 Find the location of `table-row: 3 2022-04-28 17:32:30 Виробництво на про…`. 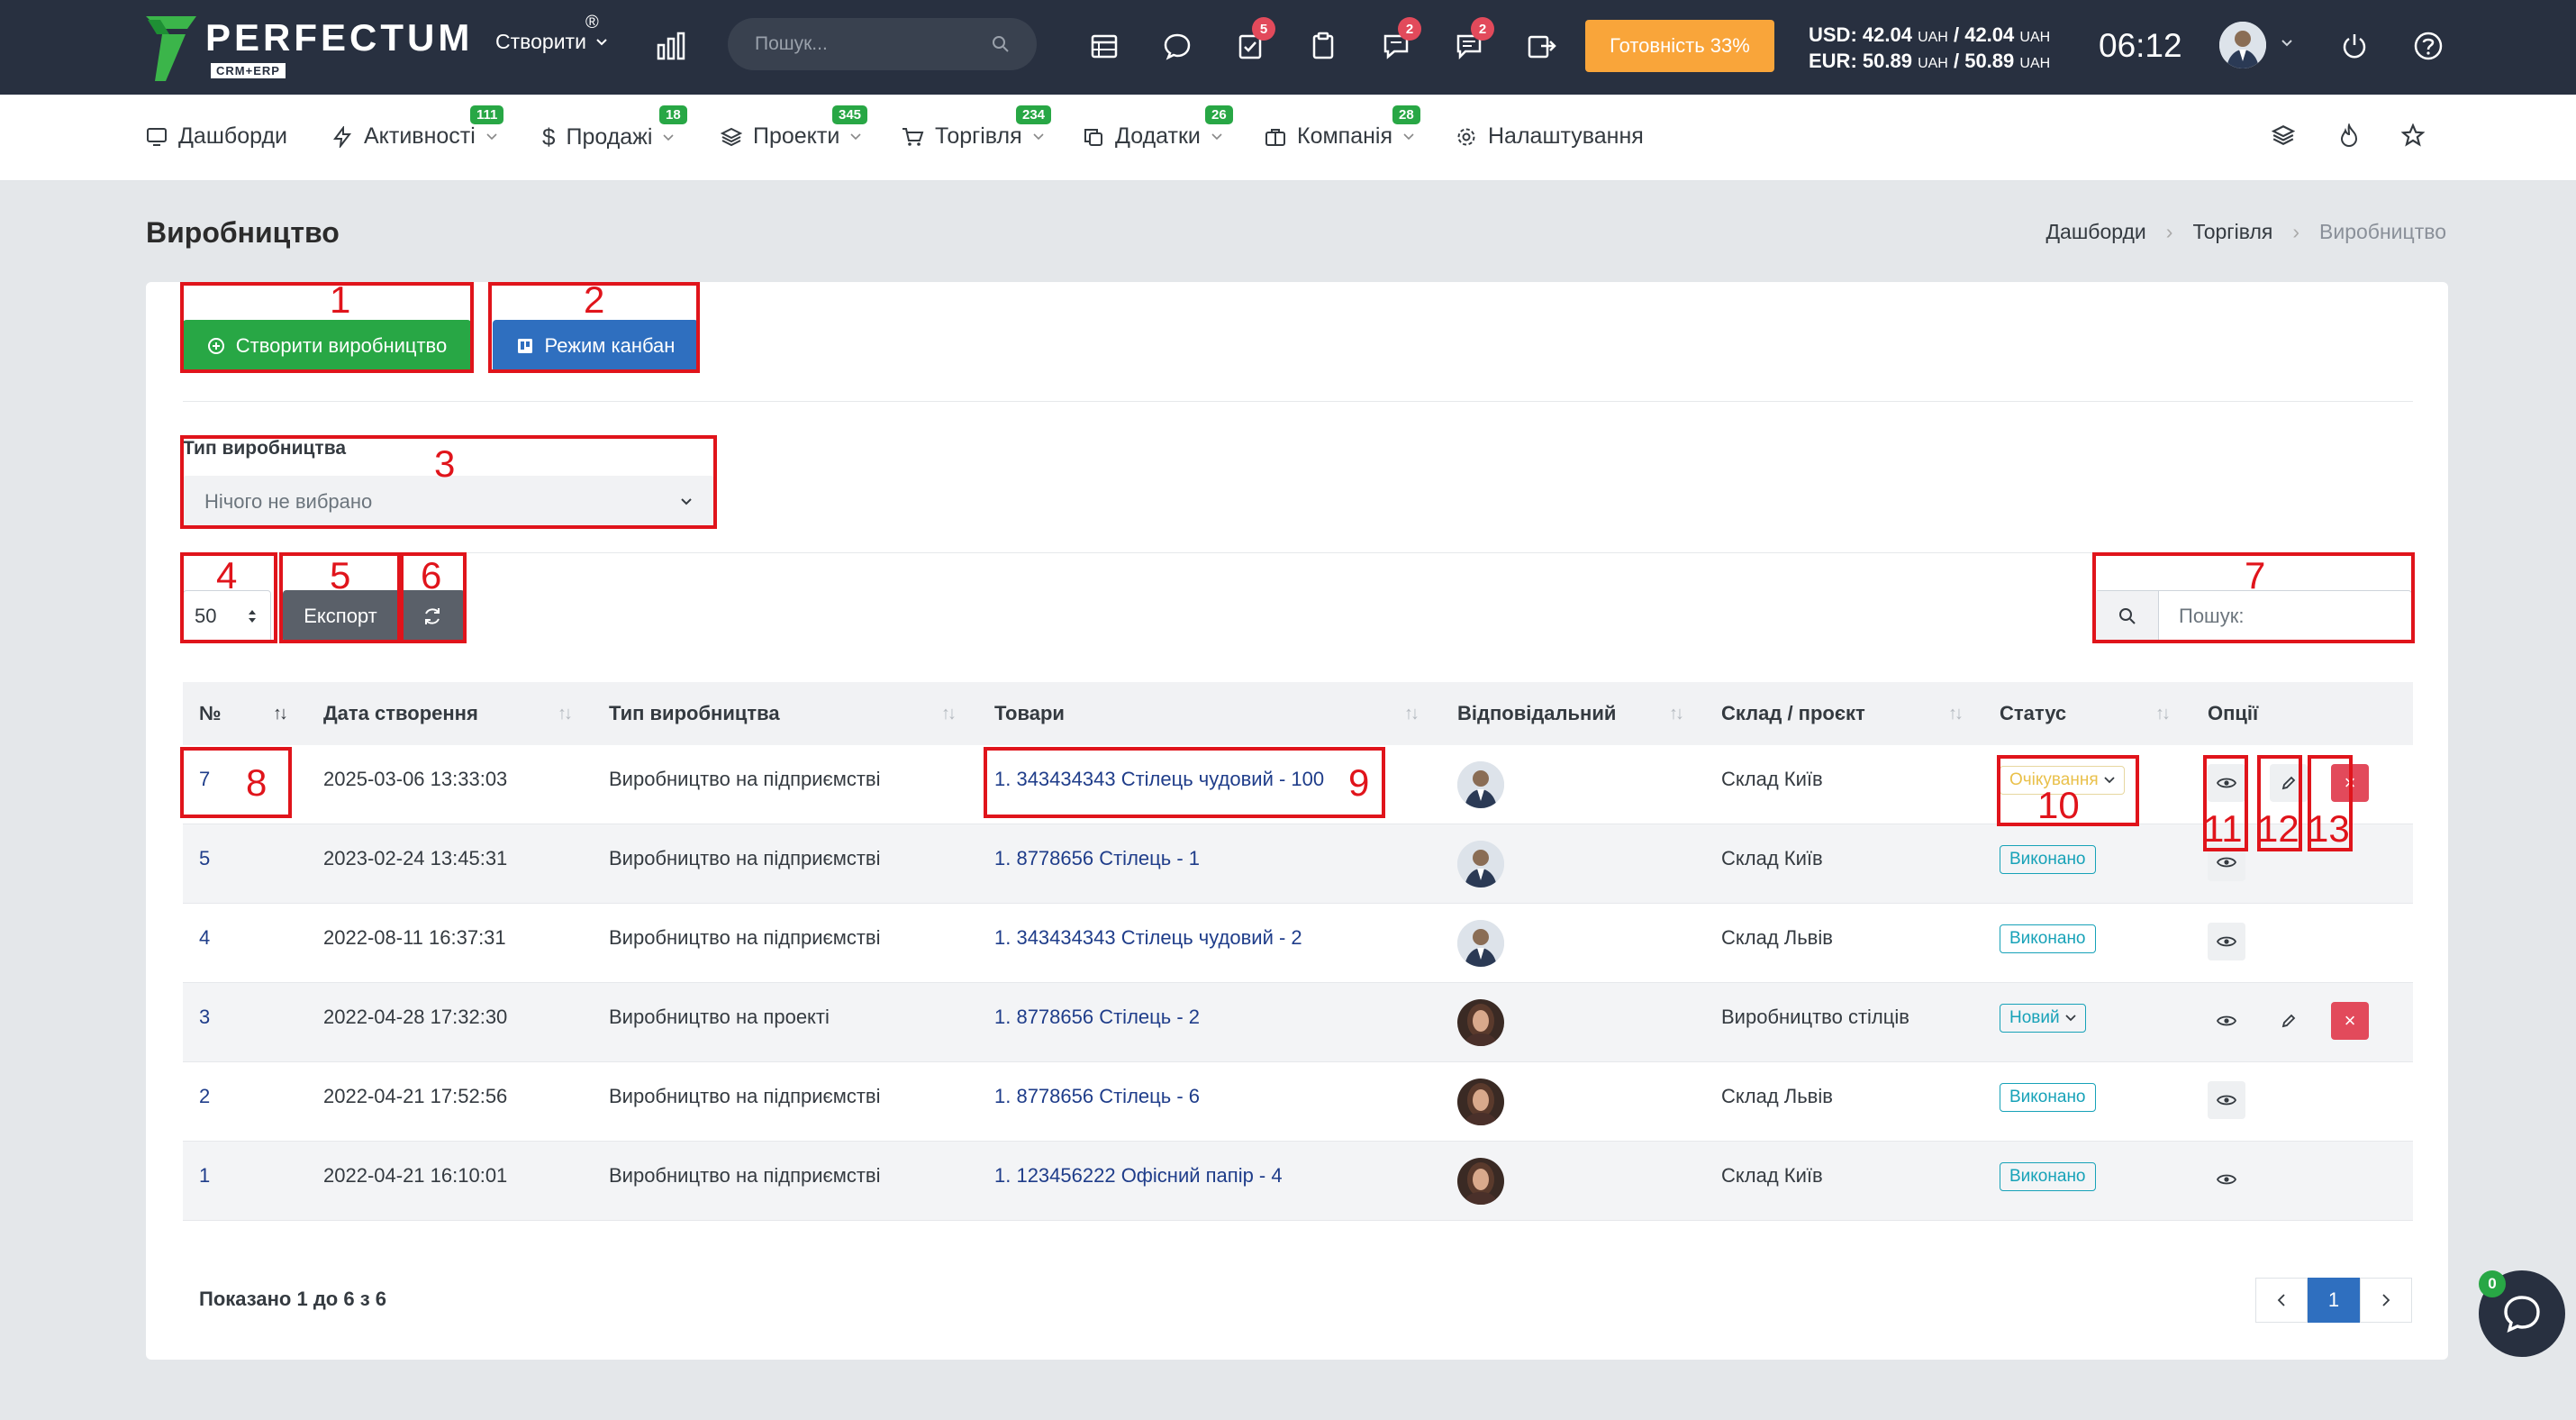

table-row: 3 2022-04-28 17:32:30 Виробництво на про… is located at coordinates (1298, 1023).